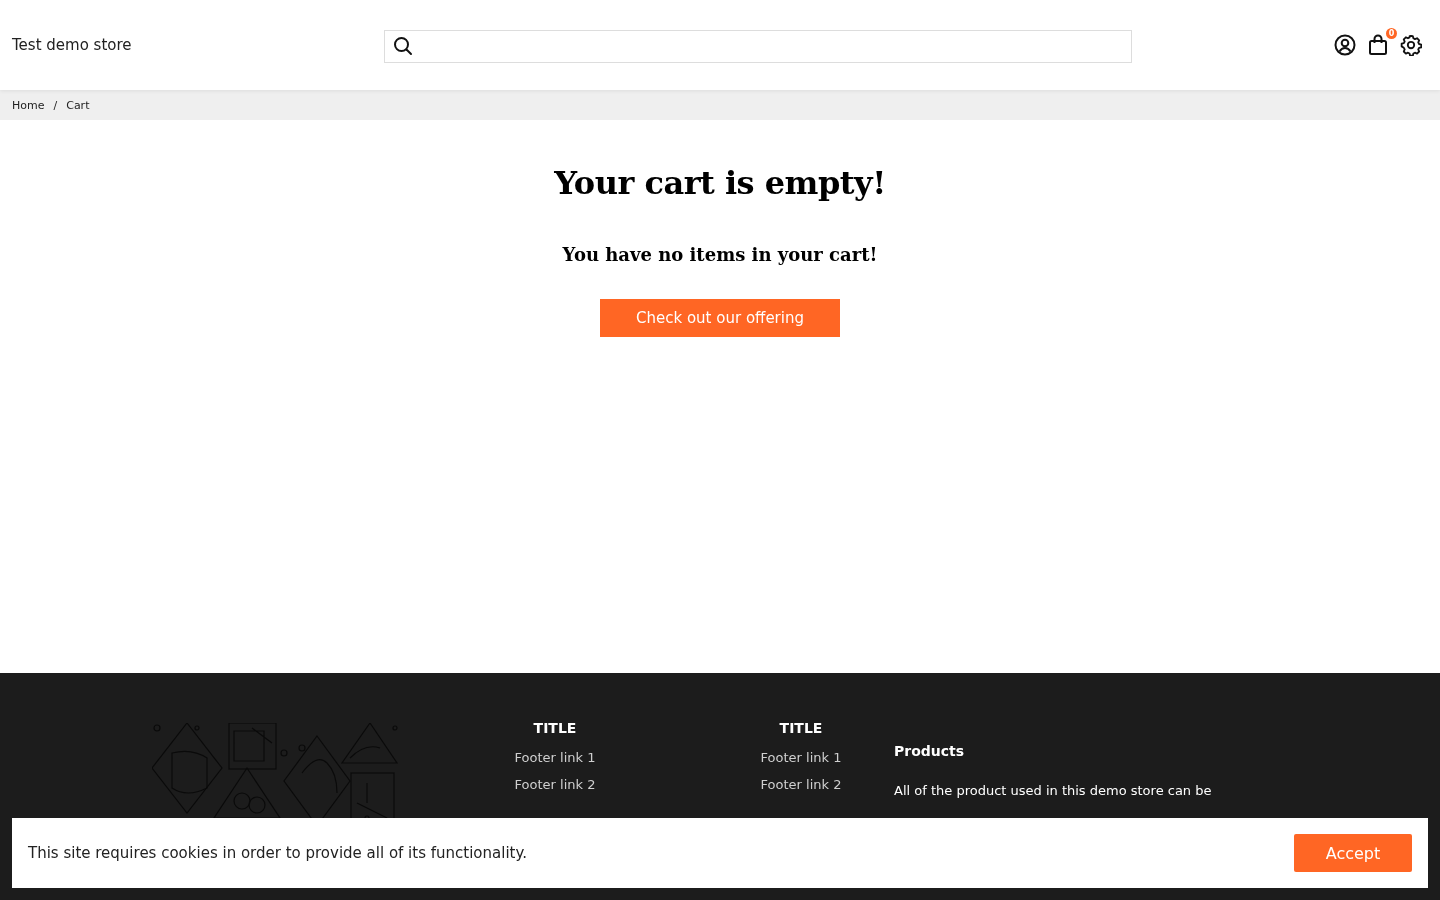  I want to click on account-icon, so click(1345, 45).